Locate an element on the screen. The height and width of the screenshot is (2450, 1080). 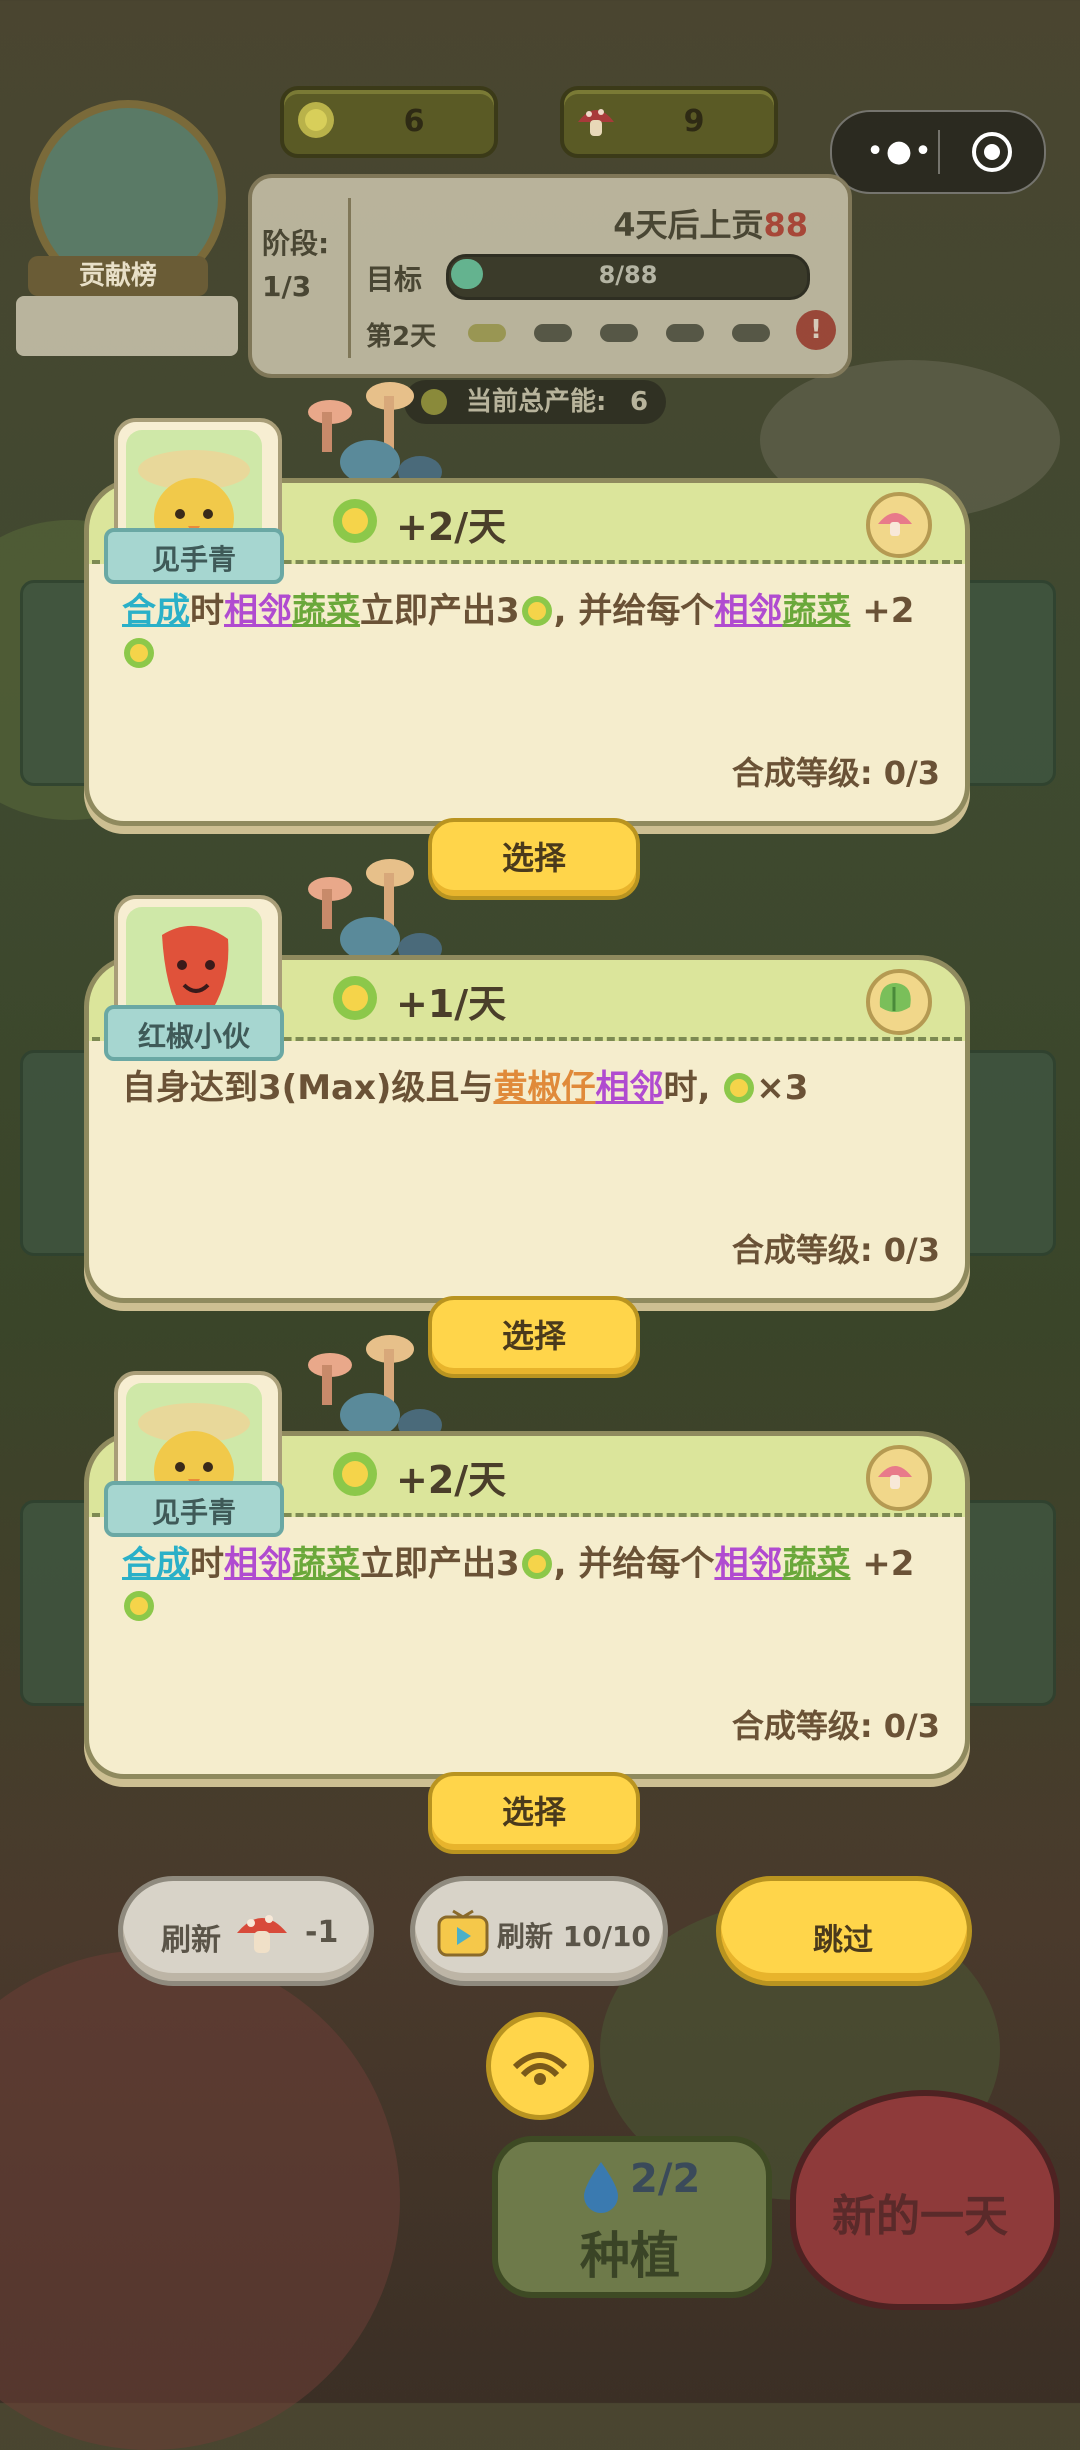
description-text: 自身达到3(Max)级且与 is located at coordinates (308, 1088).